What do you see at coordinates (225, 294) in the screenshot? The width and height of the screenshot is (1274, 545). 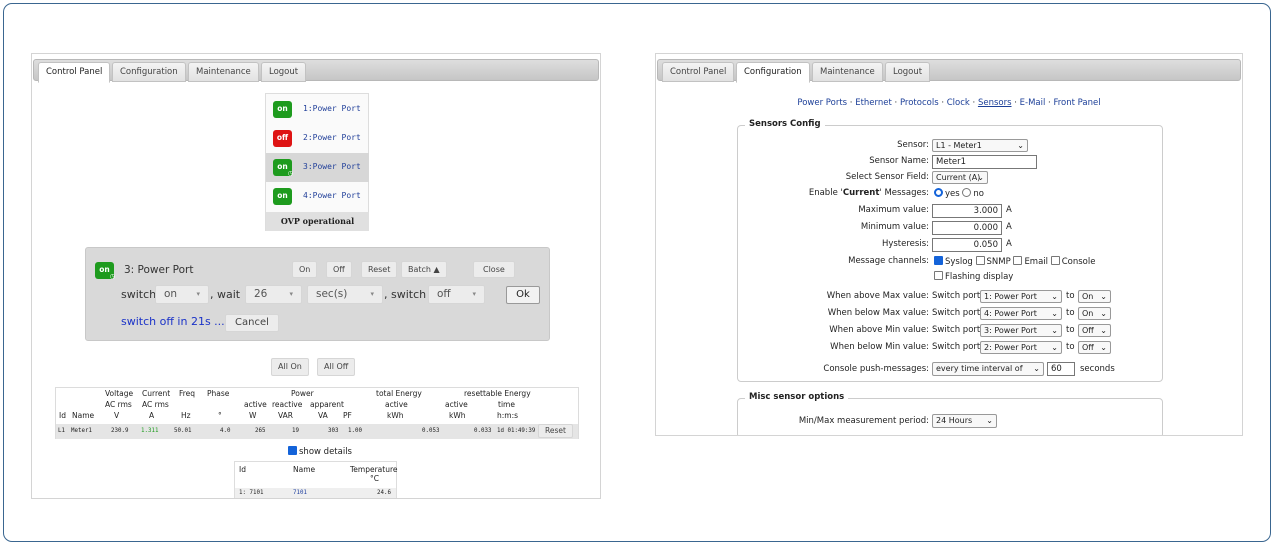 I see `wait-label: , wait` at bounding box center [225, 294].